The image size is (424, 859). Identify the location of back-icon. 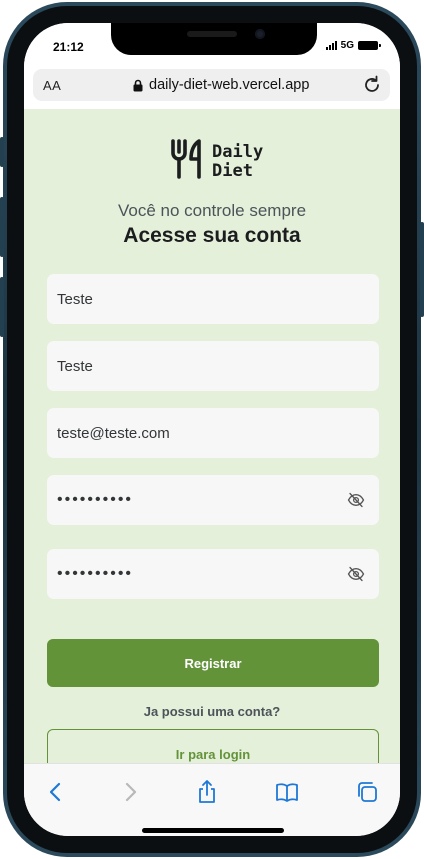
(56, 792).